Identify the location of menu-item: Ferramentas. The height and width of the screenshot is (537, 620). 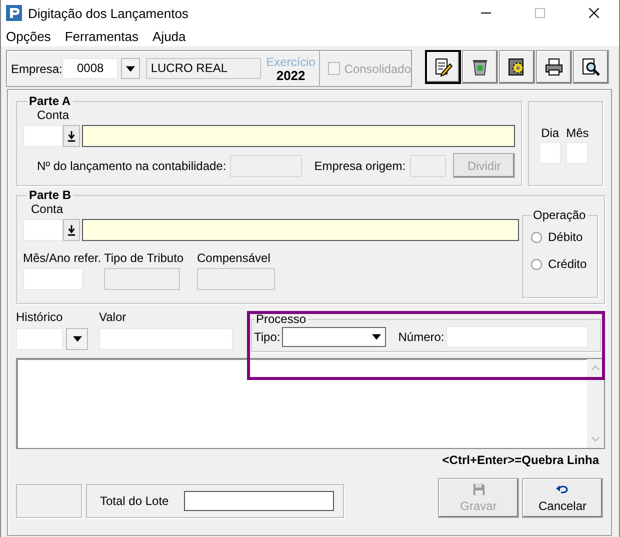
(101, 36).